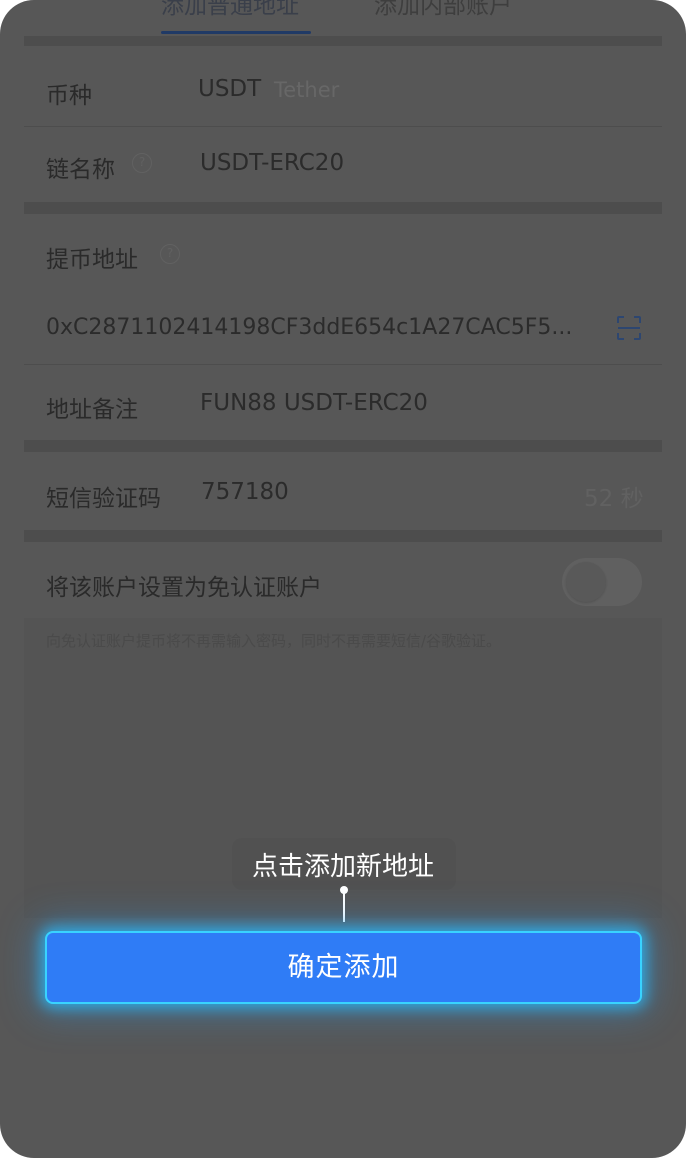  I want to click on sms-countdown: 52 秒, so click(614, 499).